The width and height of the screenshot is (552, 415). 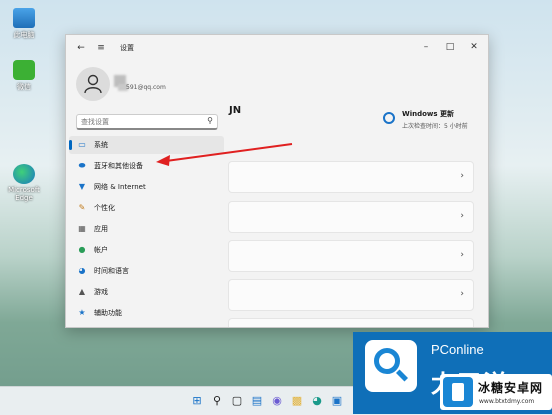 I want to click on chat-icon: ◉, so click(x=277, y=401).